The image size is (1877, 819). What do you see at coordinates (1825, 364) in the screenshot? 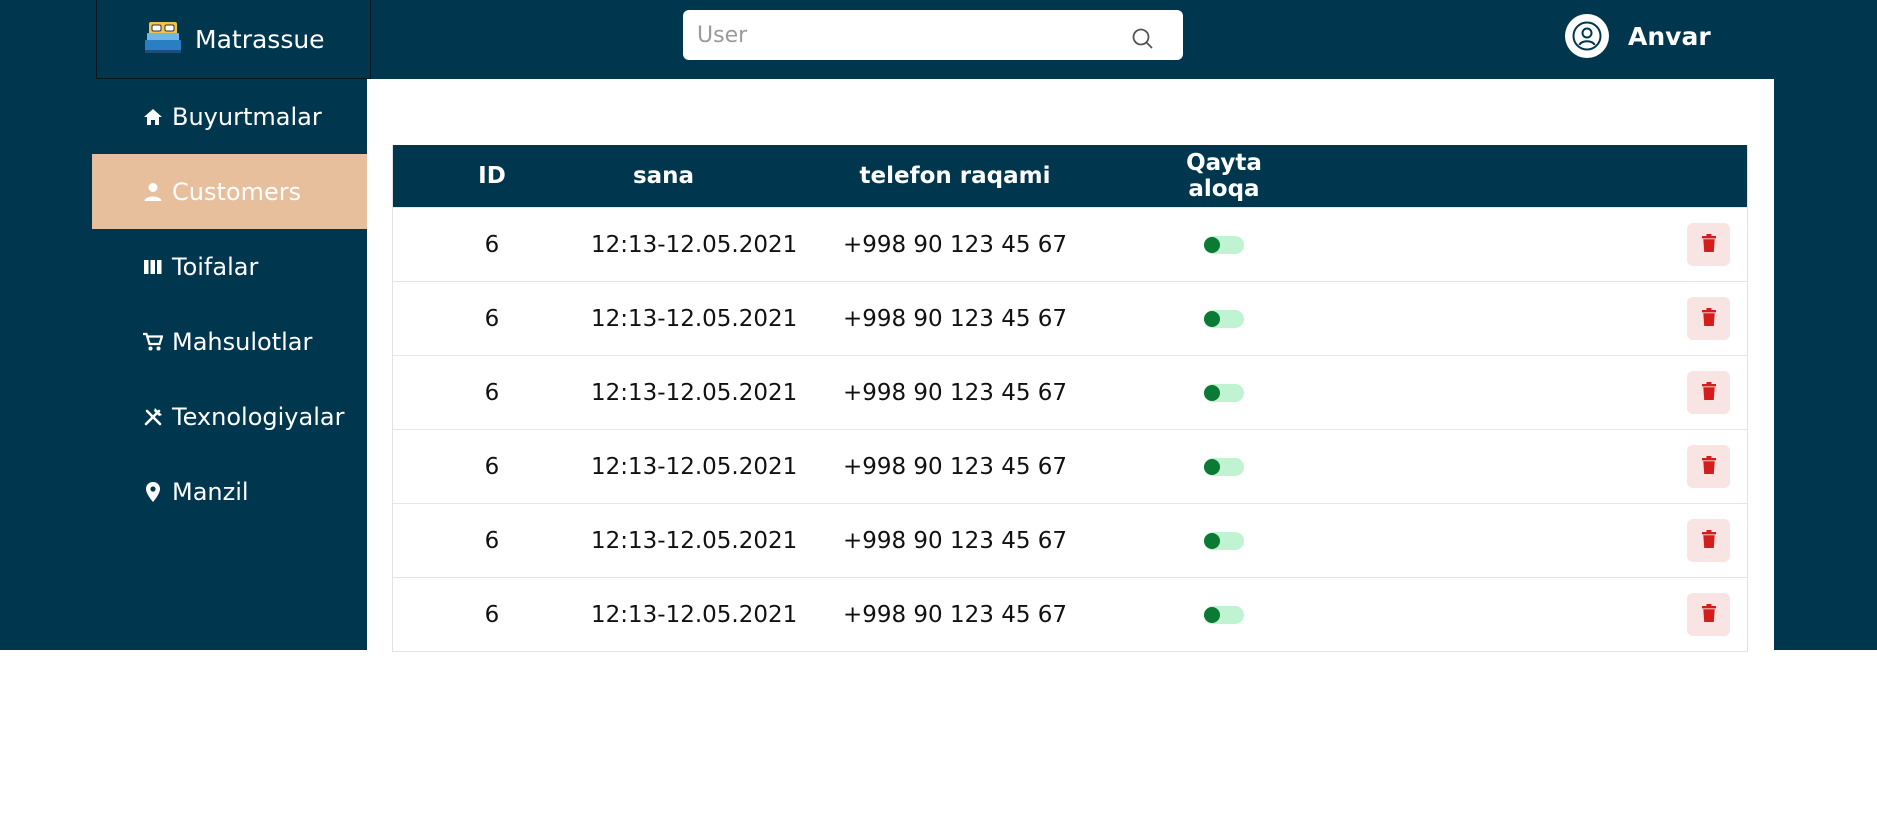
I see `right-background` at bounding box center [1825, 364].